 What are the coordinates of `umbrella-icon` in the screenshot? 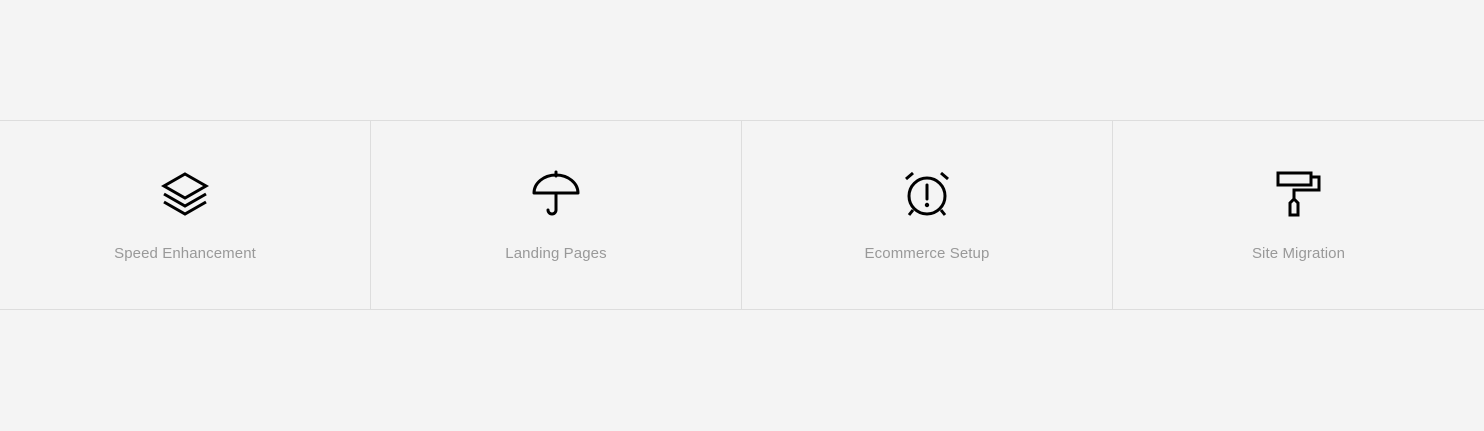 It's located at (556, 194).